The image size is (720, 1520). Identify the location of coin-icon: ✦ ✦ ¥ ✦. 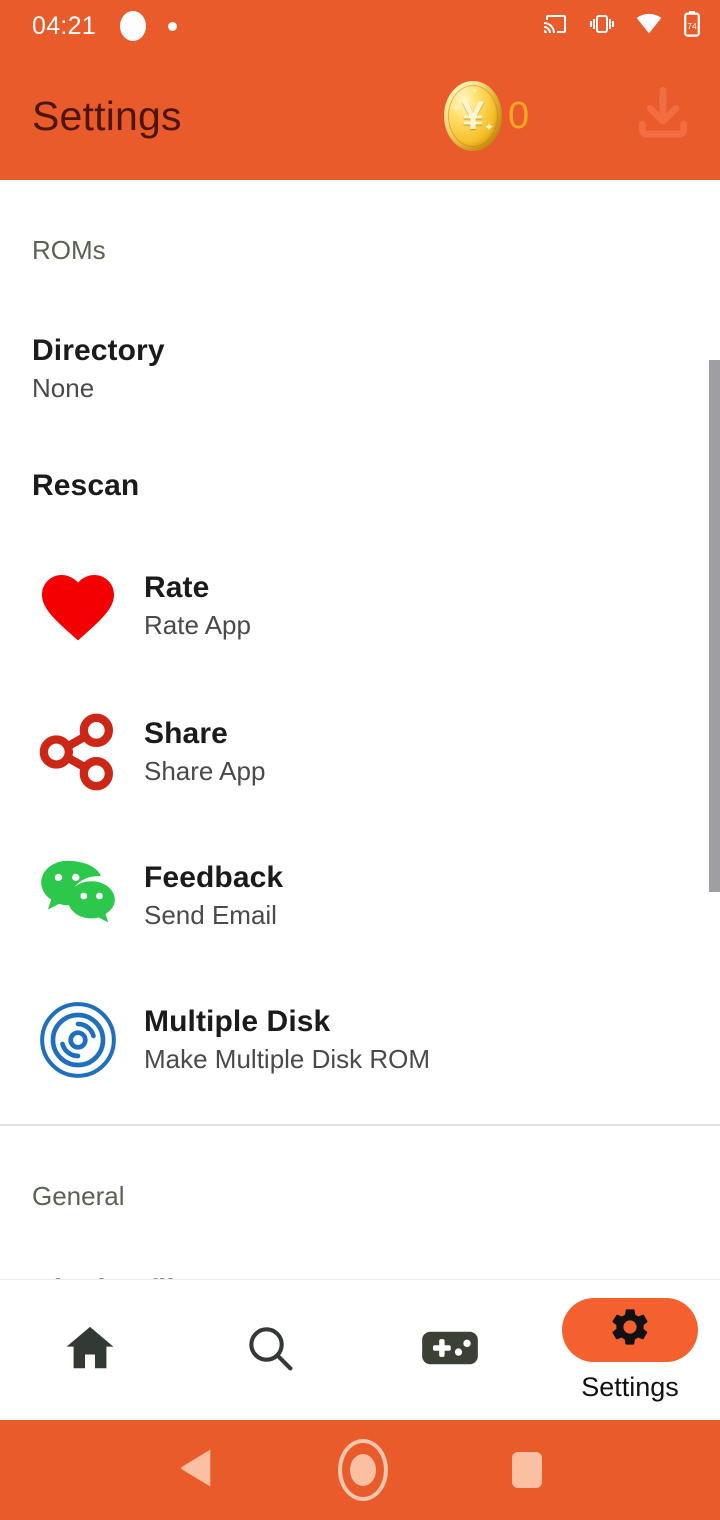
(473, 116).